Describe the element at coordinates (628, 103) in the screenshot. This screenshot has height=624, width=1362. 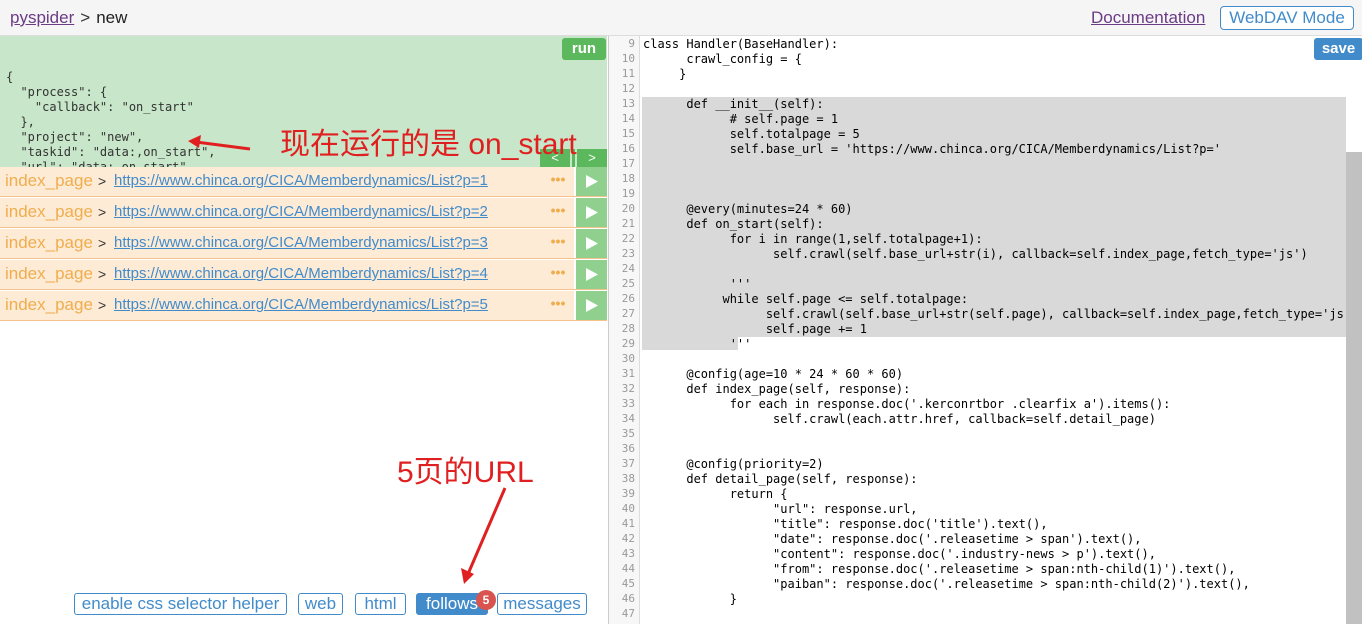
I see `line-number: 13` at that location.